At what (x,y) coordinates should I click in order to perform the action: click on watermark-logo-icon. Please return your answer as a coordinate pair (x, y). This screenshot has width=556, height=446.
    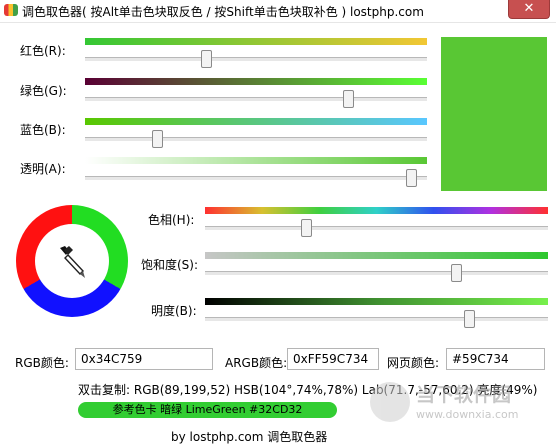
    Looking at the image, I should click on (390, 402).